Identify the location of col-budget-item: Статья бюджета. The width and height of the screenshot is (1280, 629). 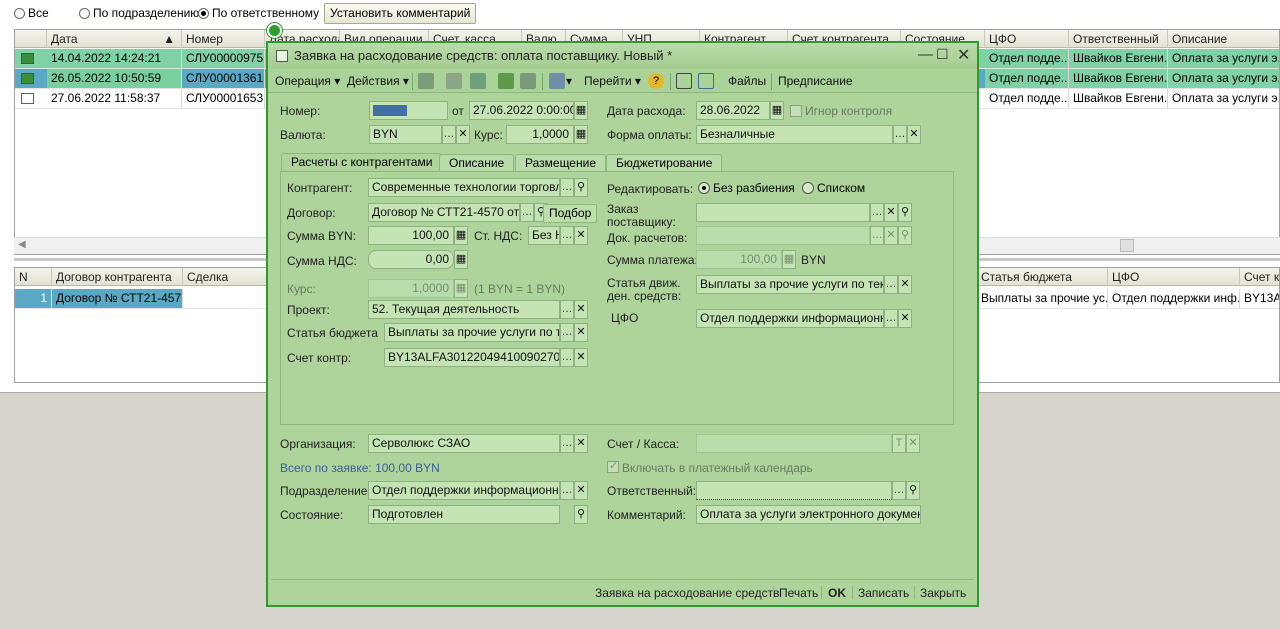
(1042, 277).